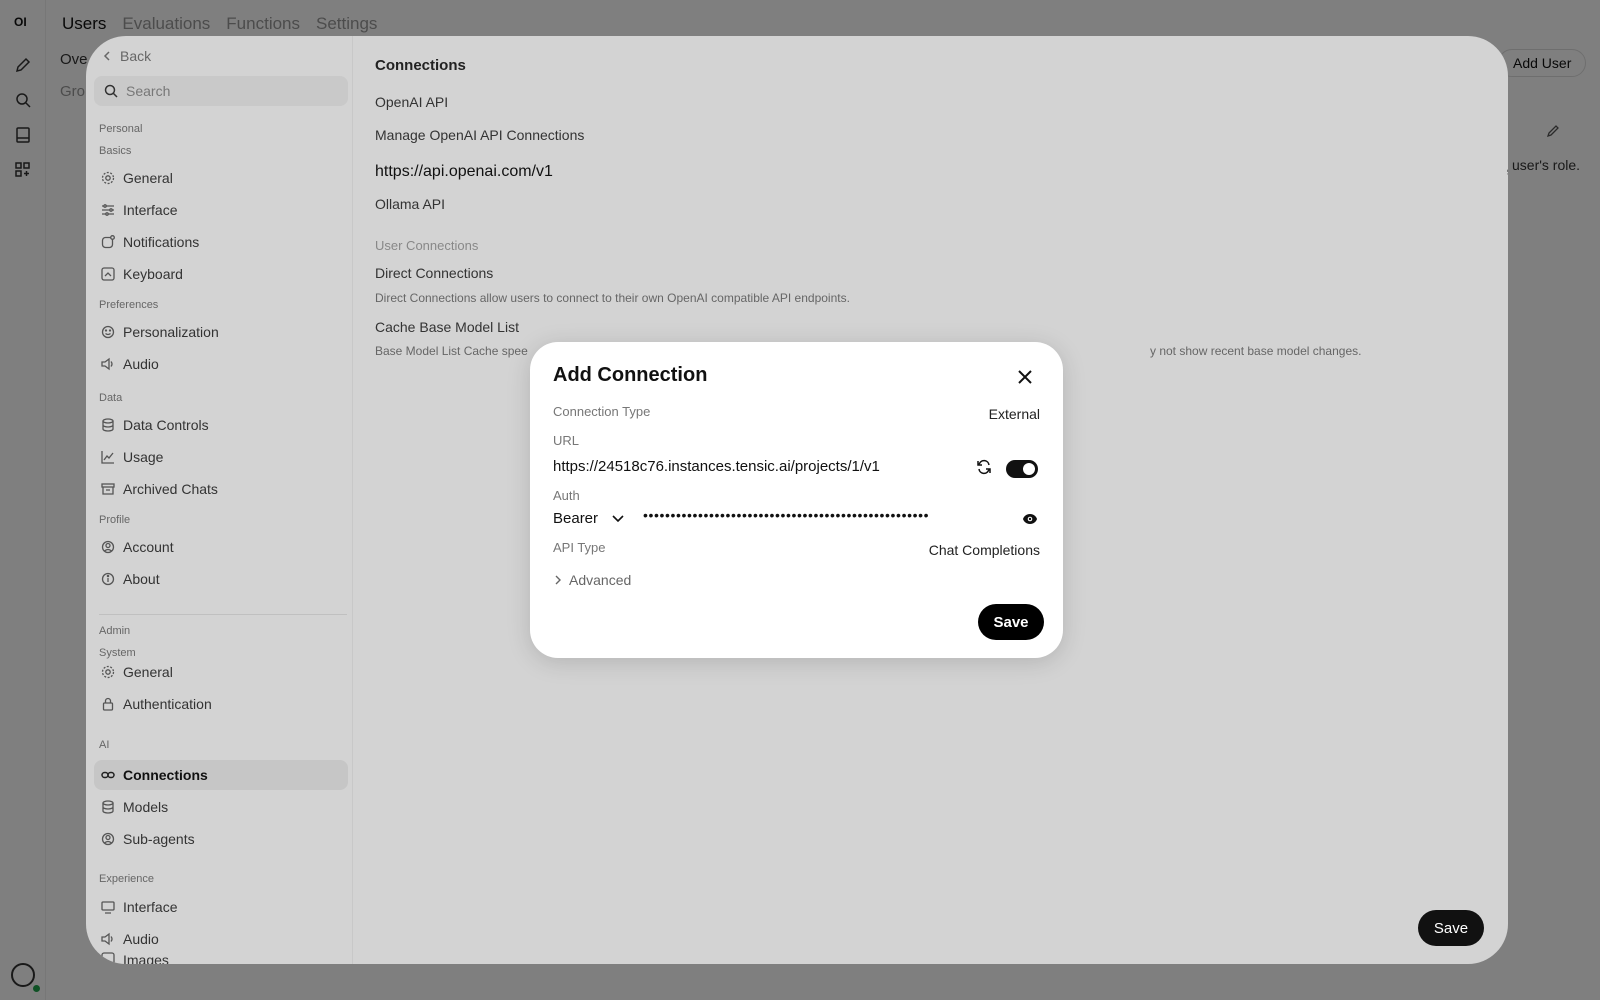 The image size is (1600, 1000). What do you see at coordinates (221, 547) in the screenshot?
I see `sidebar-item-account: Account` at bounding box center [221, 547].